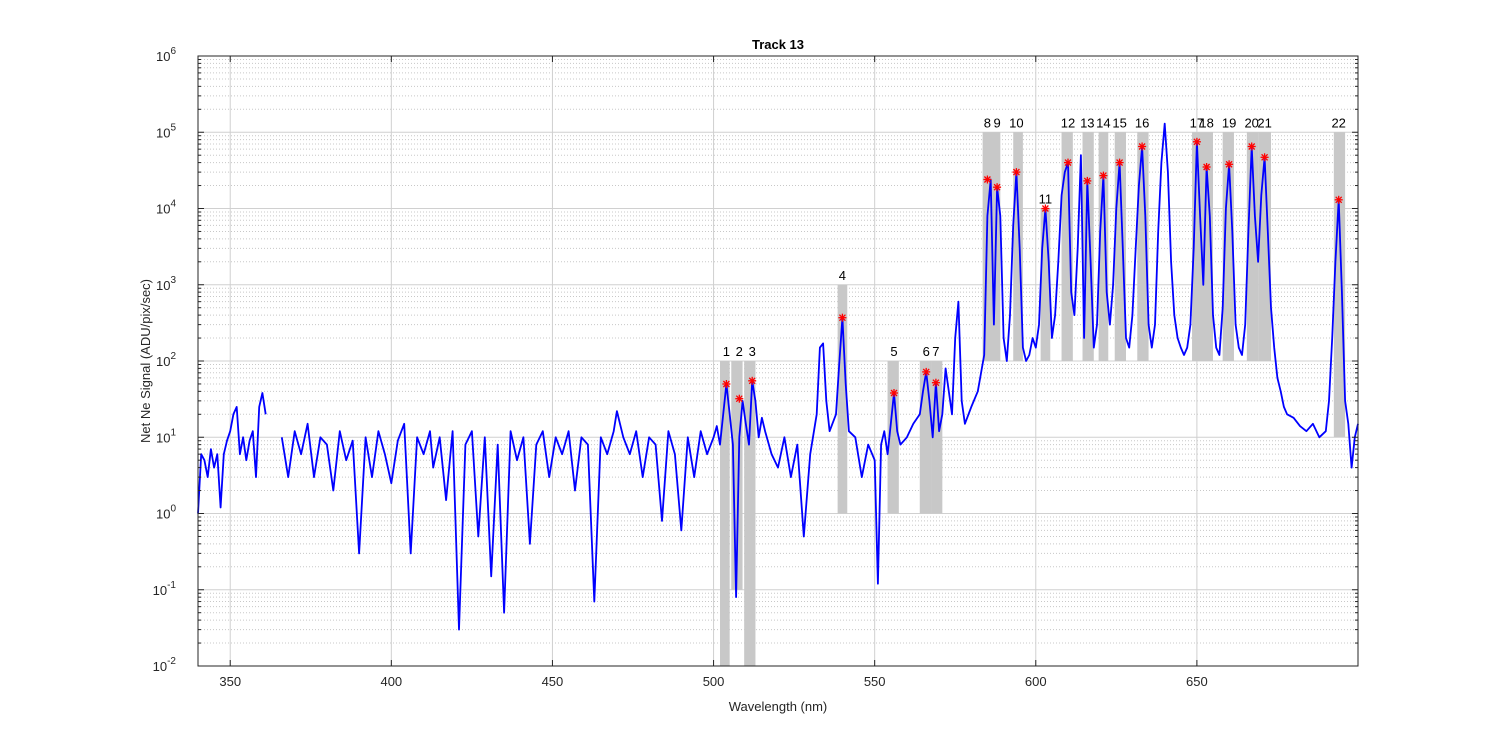 This screenshot has width=1500, height=750. I want to click on peak-label: 15, so click(1119, 122).